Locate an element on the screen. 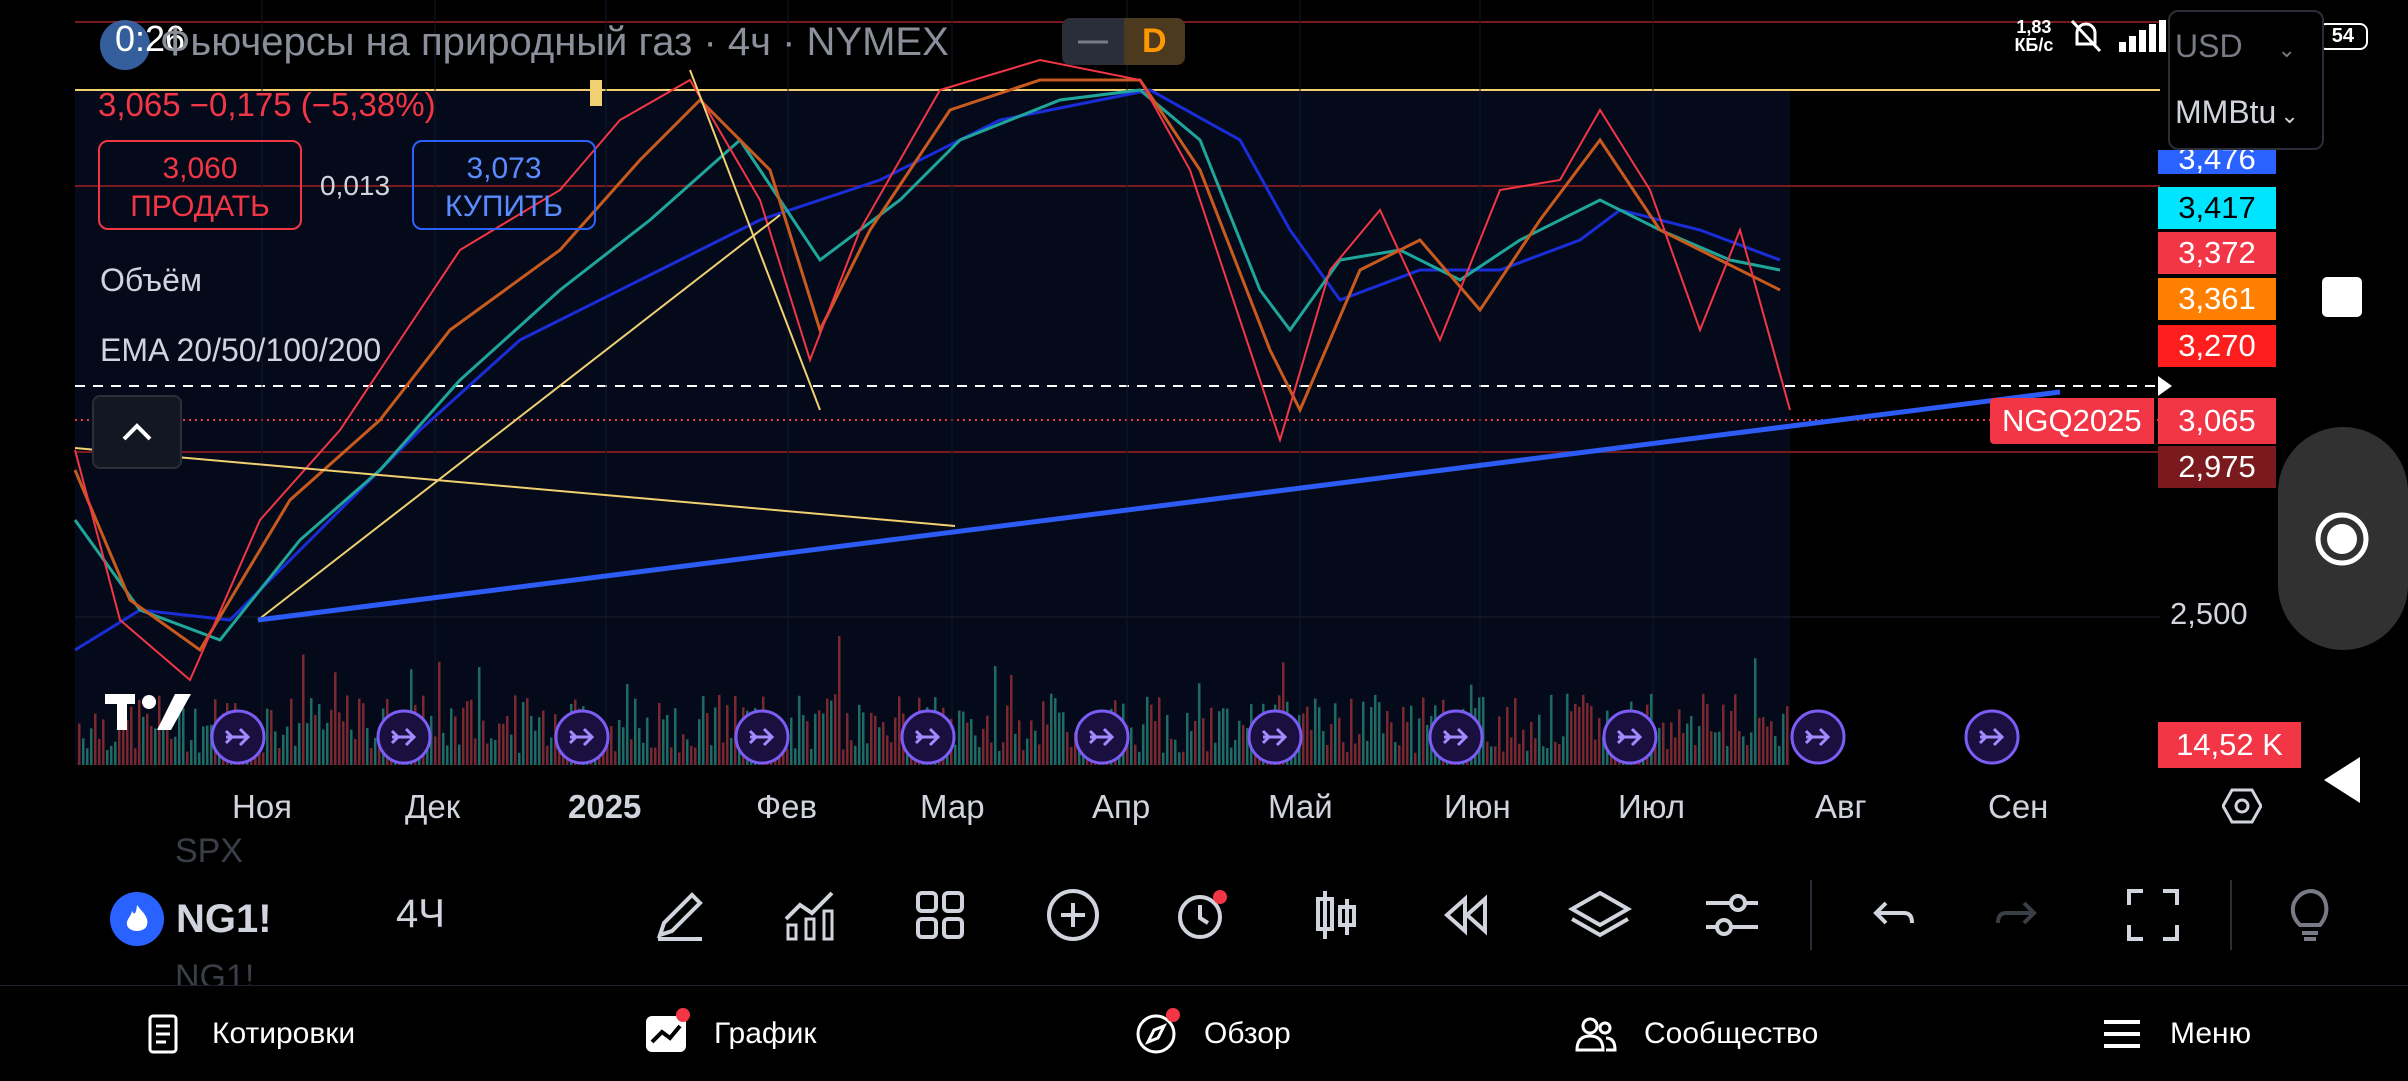 The image size is (2408, 1081). indicators-icon is located at coordinates (810, 915).